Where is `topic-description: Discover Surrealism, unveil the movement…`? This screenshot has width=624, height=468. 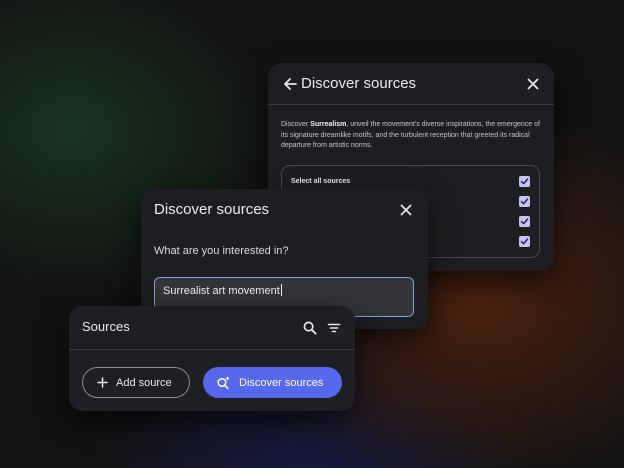 topic-description: Discover Surrealism, unveil the movement… is located at coordinates (412, 136).